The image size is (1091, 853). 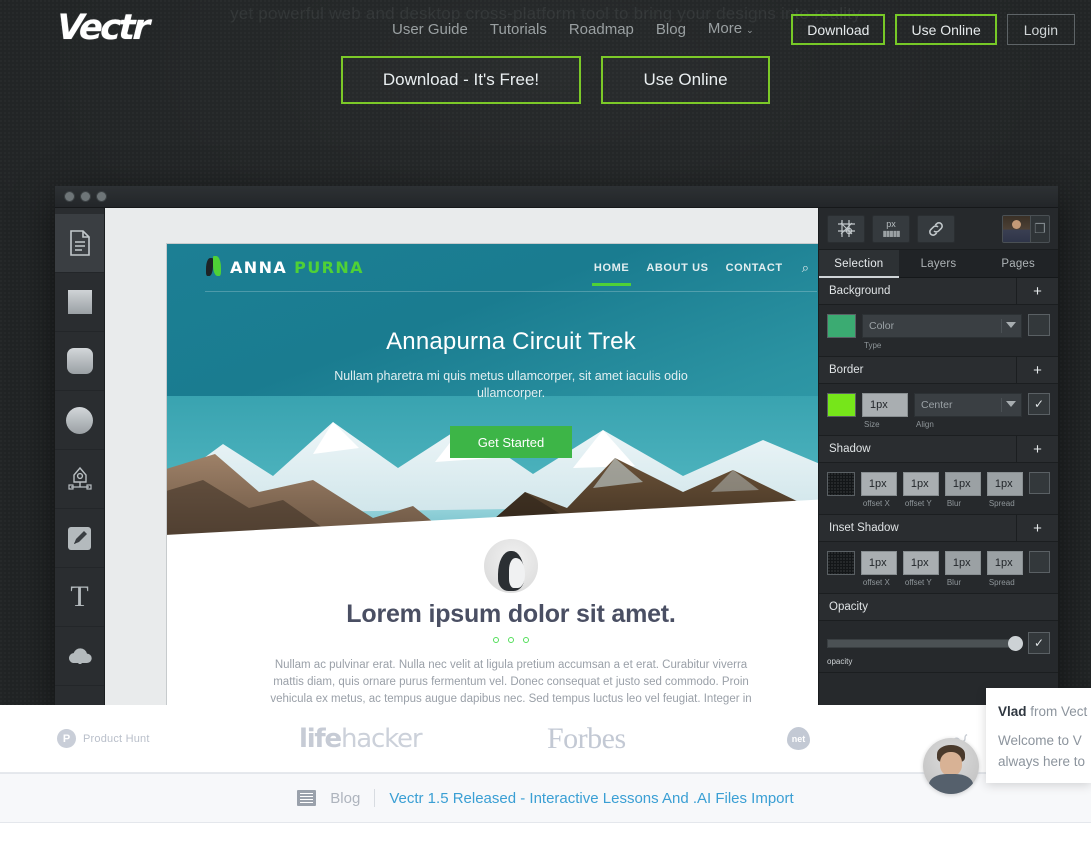 What do you see at coordinates (79, 597) in the screenshot?
I see `text-tool: T` at bounding box center [79, 597].